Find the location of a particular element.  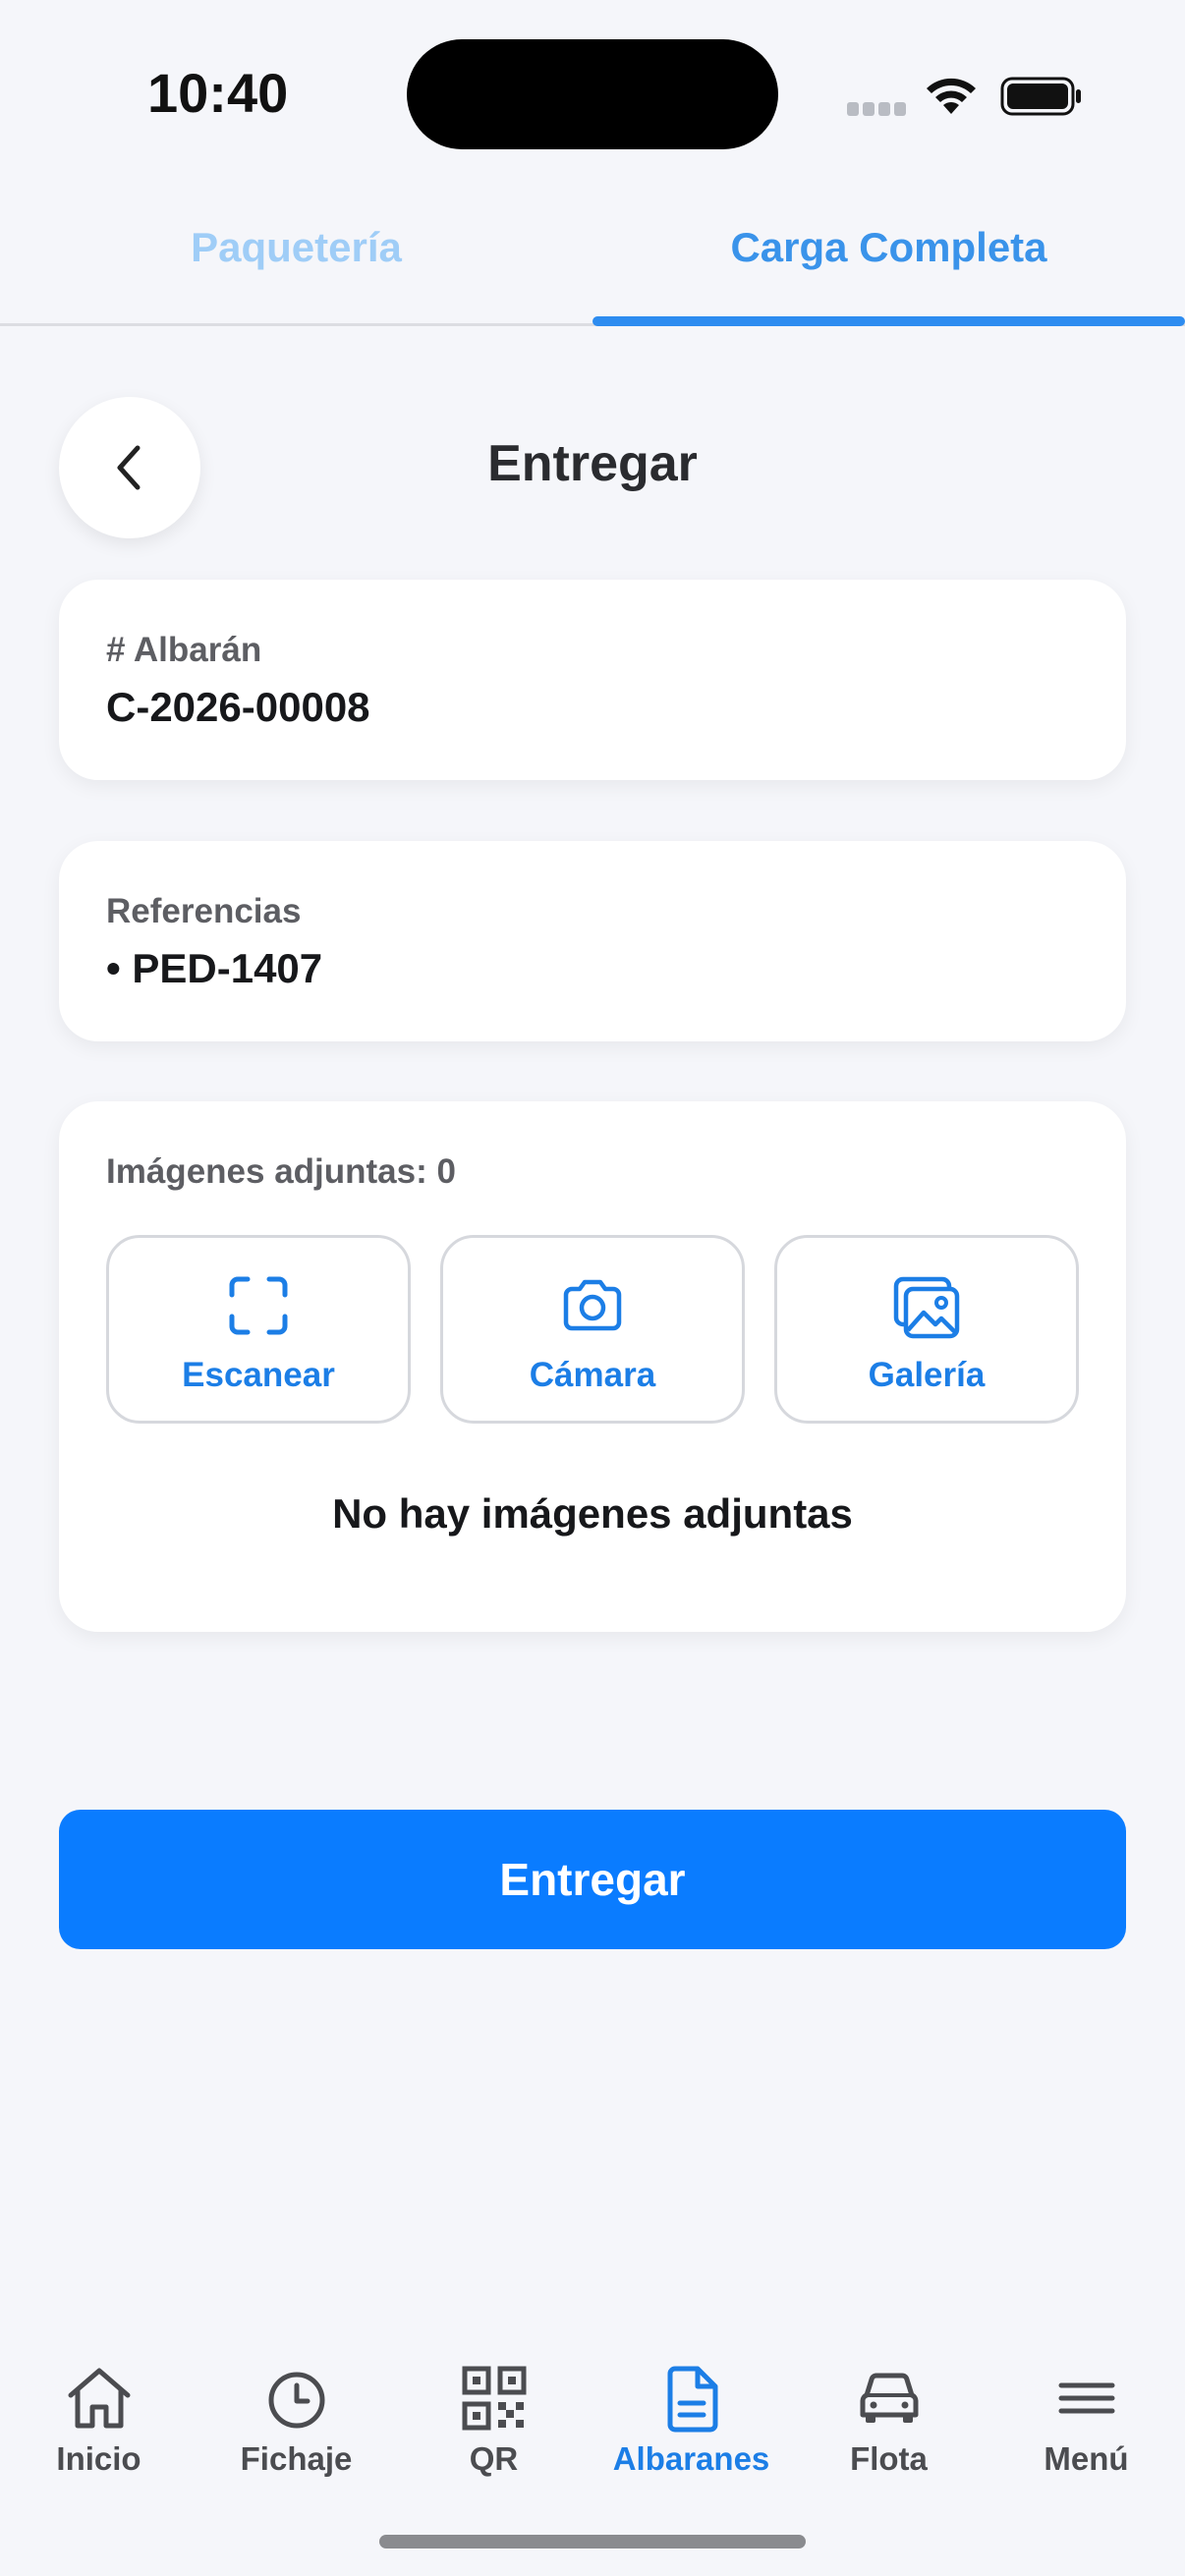

camera-button: Cámara is located at coordinates (592, 1329).